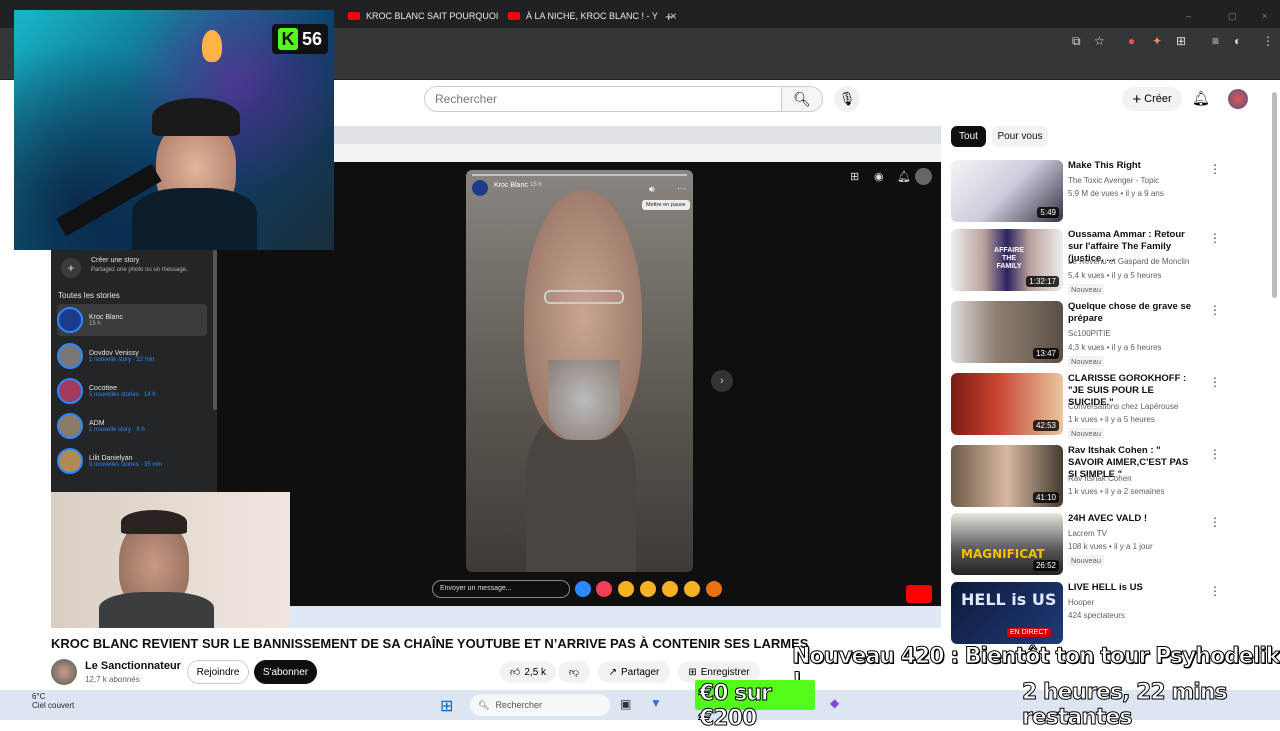  I want to click on channel-name: Le Sanctionnateur, so click(133, 666).